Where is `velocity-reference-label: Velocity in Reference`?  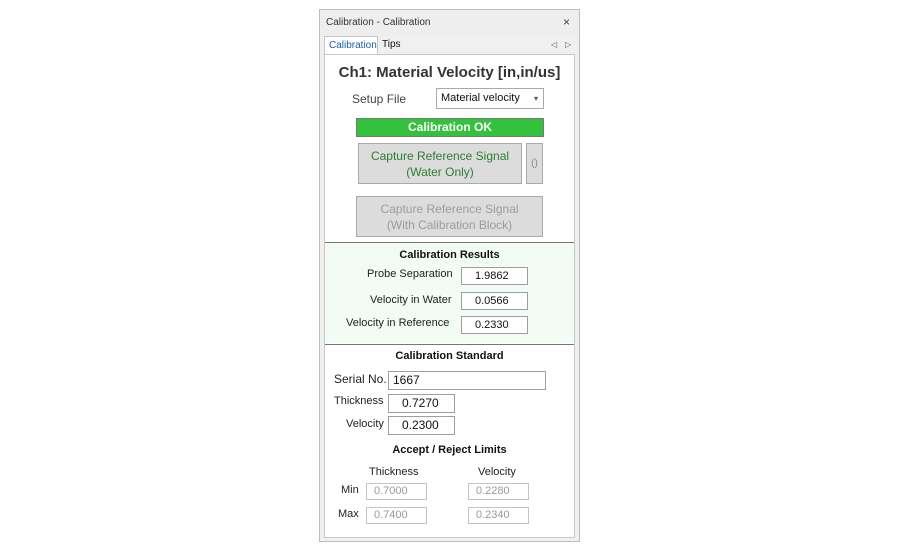 velocity-reference-label: Velocity in Reference is located at coordinates (398, 323).